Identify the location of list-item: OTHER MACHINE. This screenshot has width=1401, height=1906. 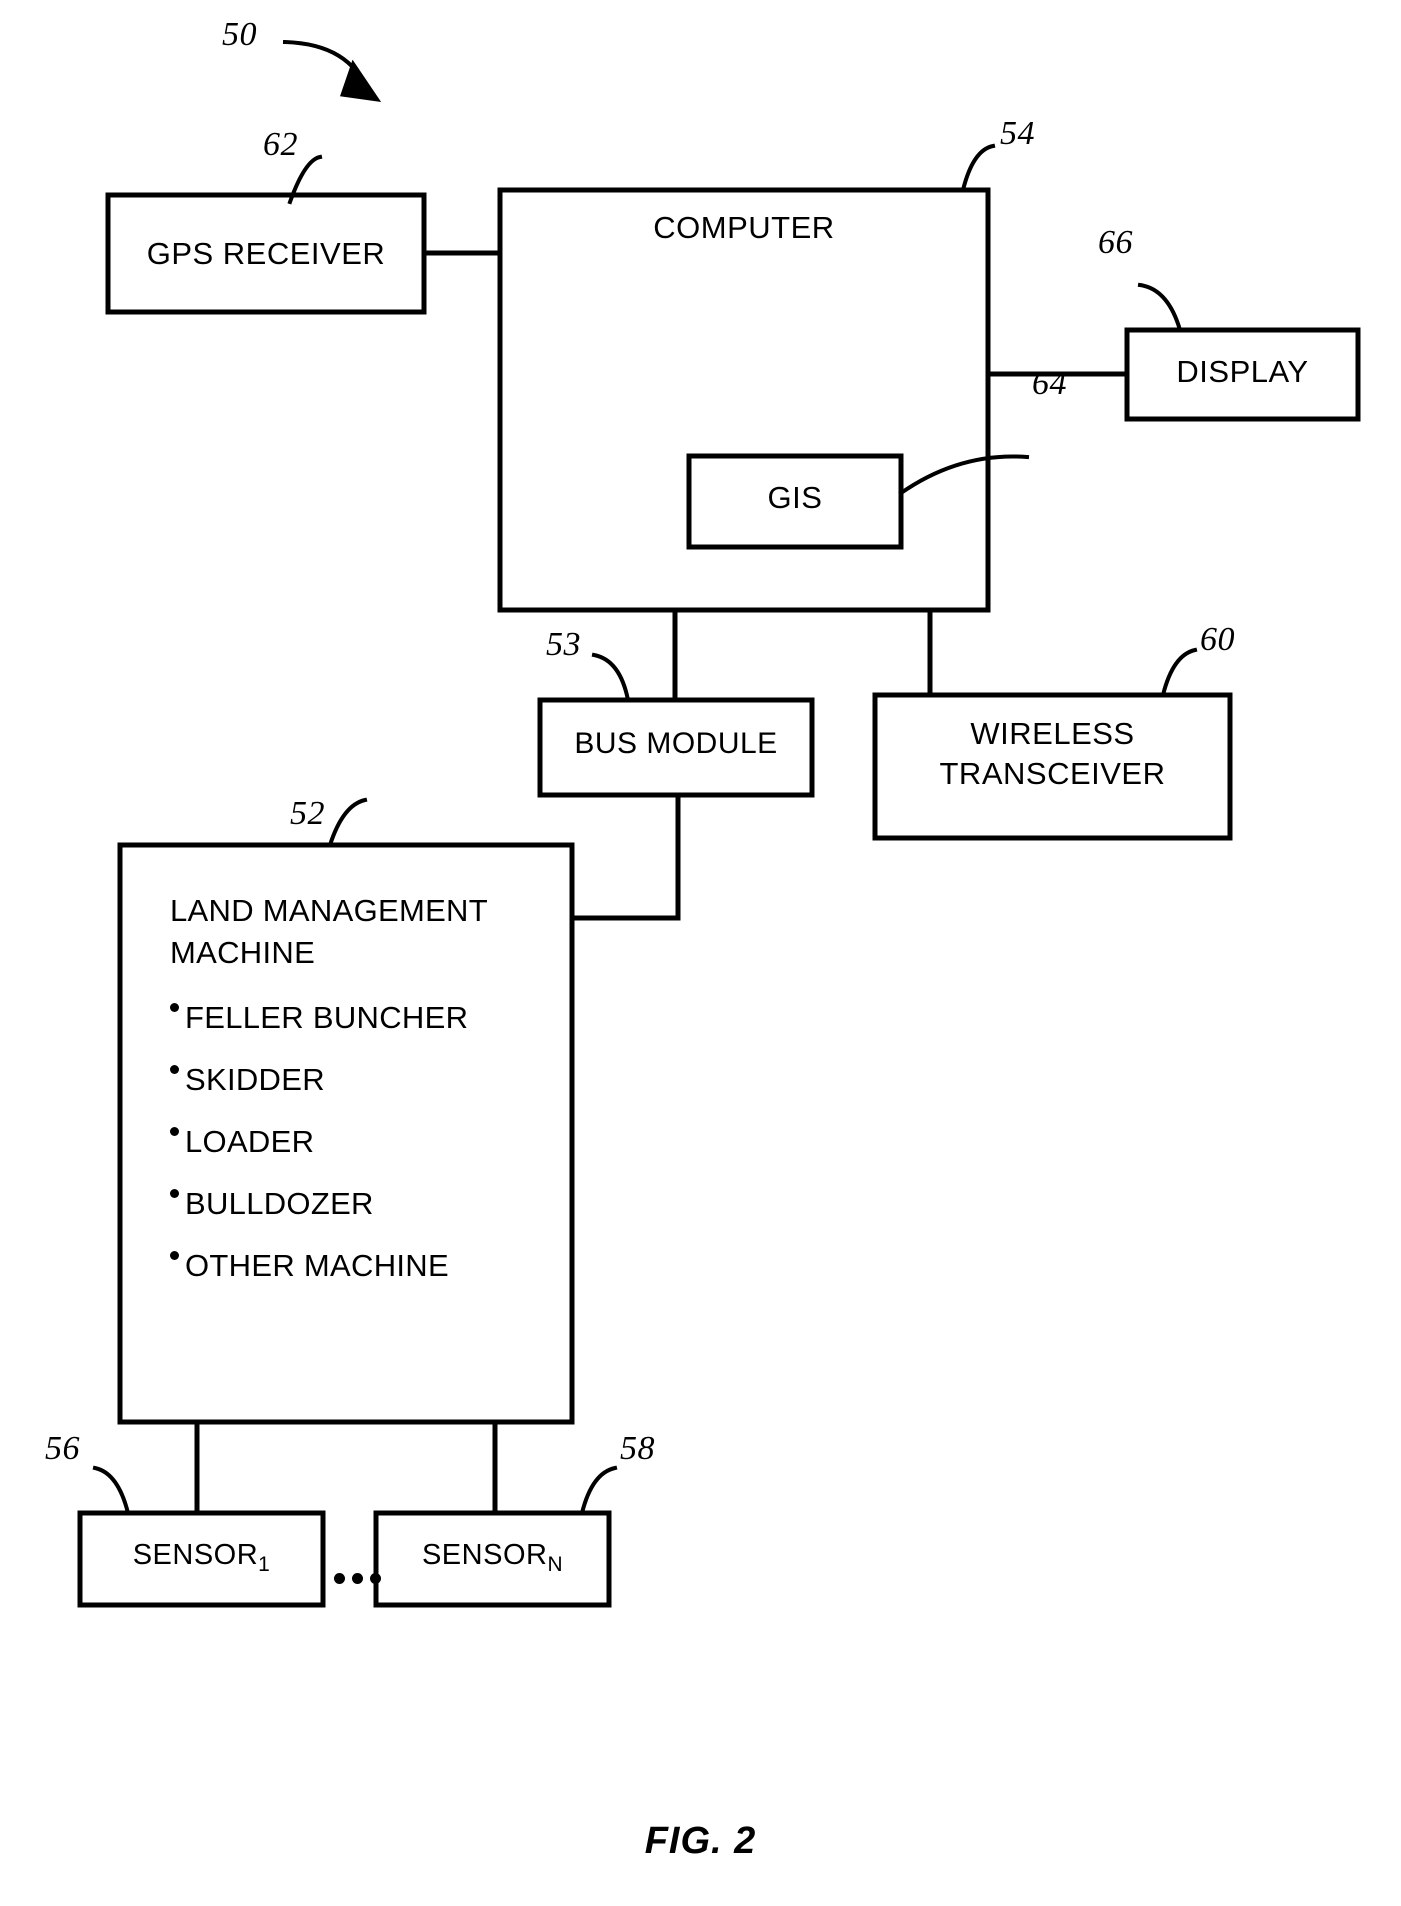
(365, 1266).